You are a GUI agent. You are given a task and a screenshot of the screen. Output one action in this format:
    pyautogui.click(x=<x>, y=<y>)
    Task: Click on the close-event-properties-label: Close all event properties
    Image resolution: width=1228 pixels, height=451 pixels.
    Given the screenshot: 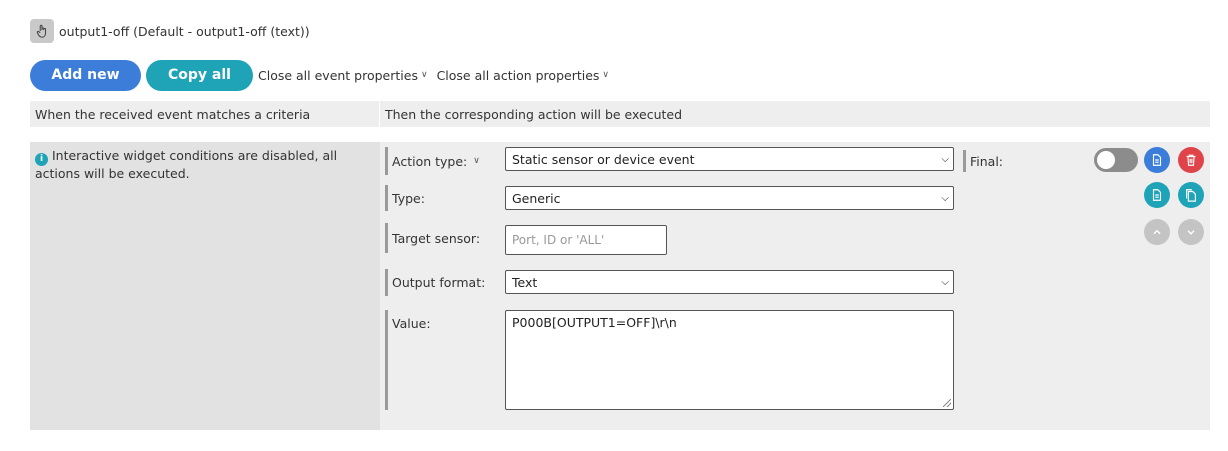 What is the action you would take?
    pyautogui.click(x=338, y=75)
    